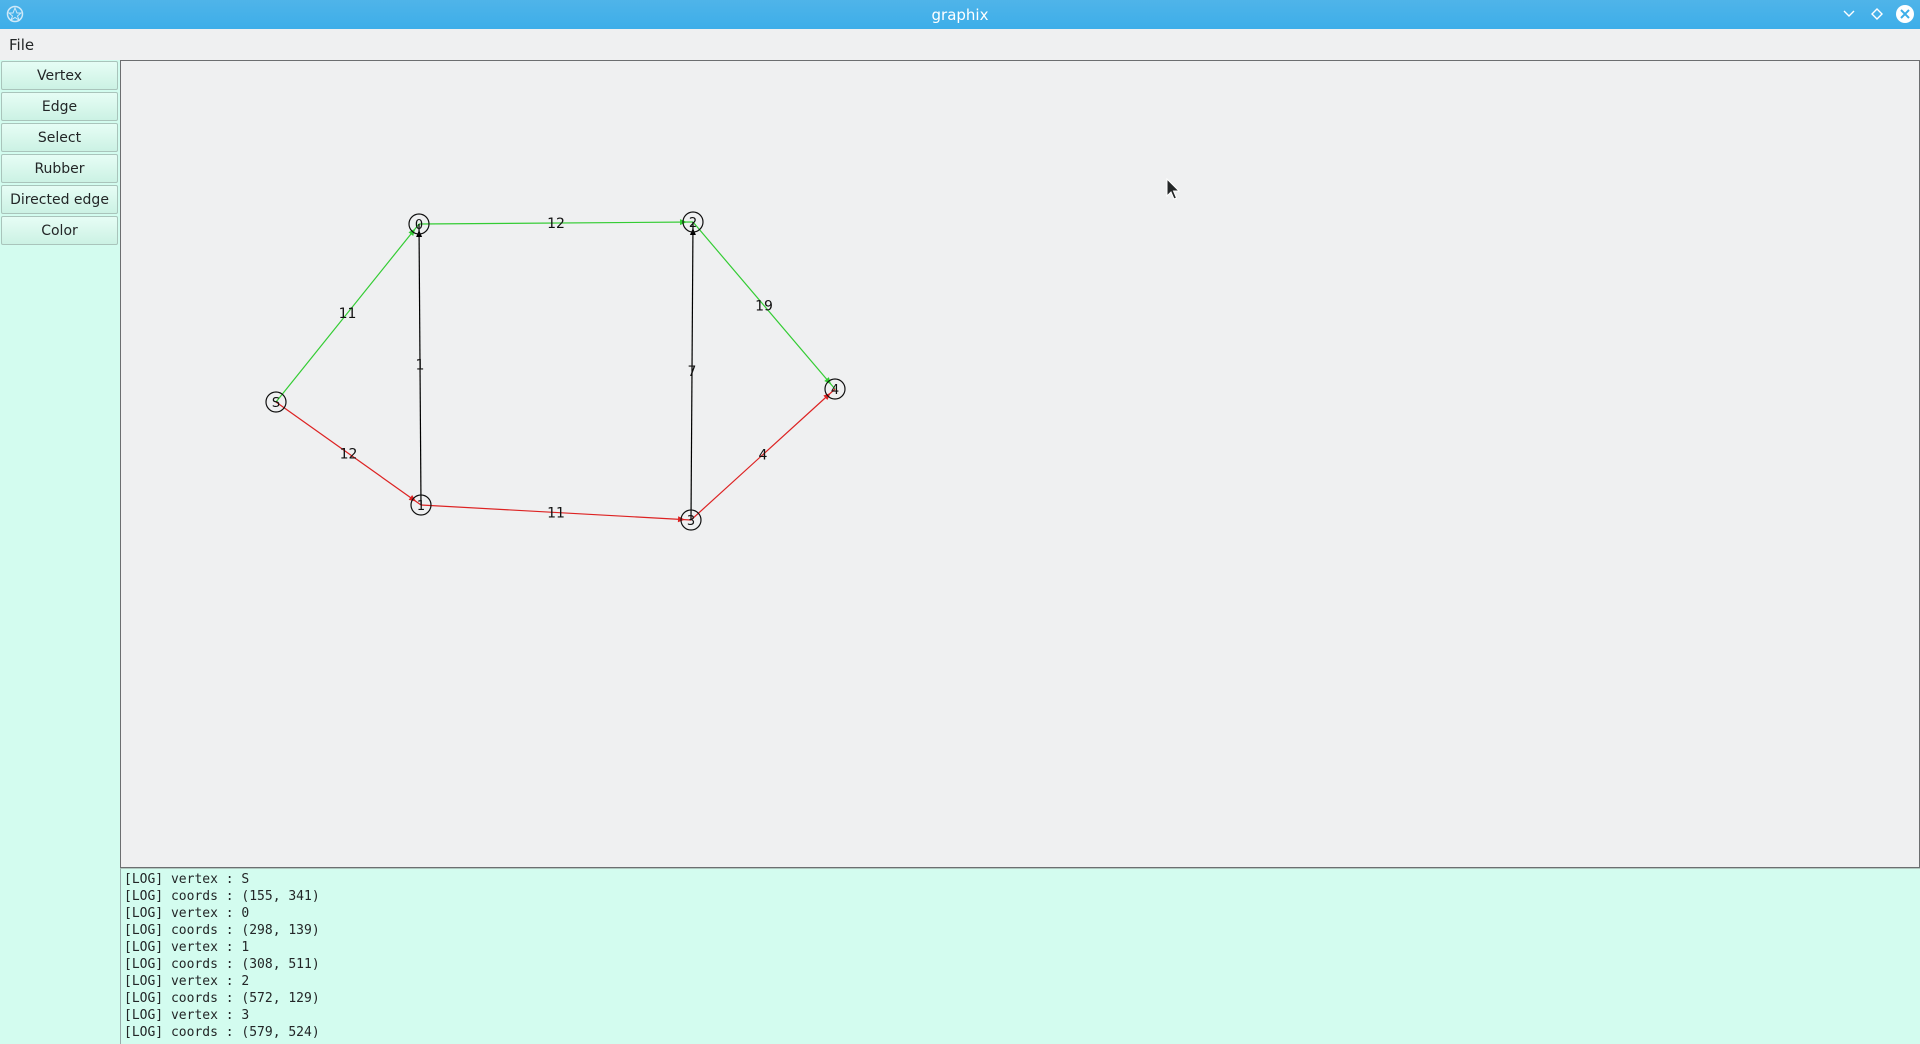 The image size is (1920, 1044). Describe the element at coordinates (59, 106) in the screenshot. I see `edge-tool-button: Edge` at that location.